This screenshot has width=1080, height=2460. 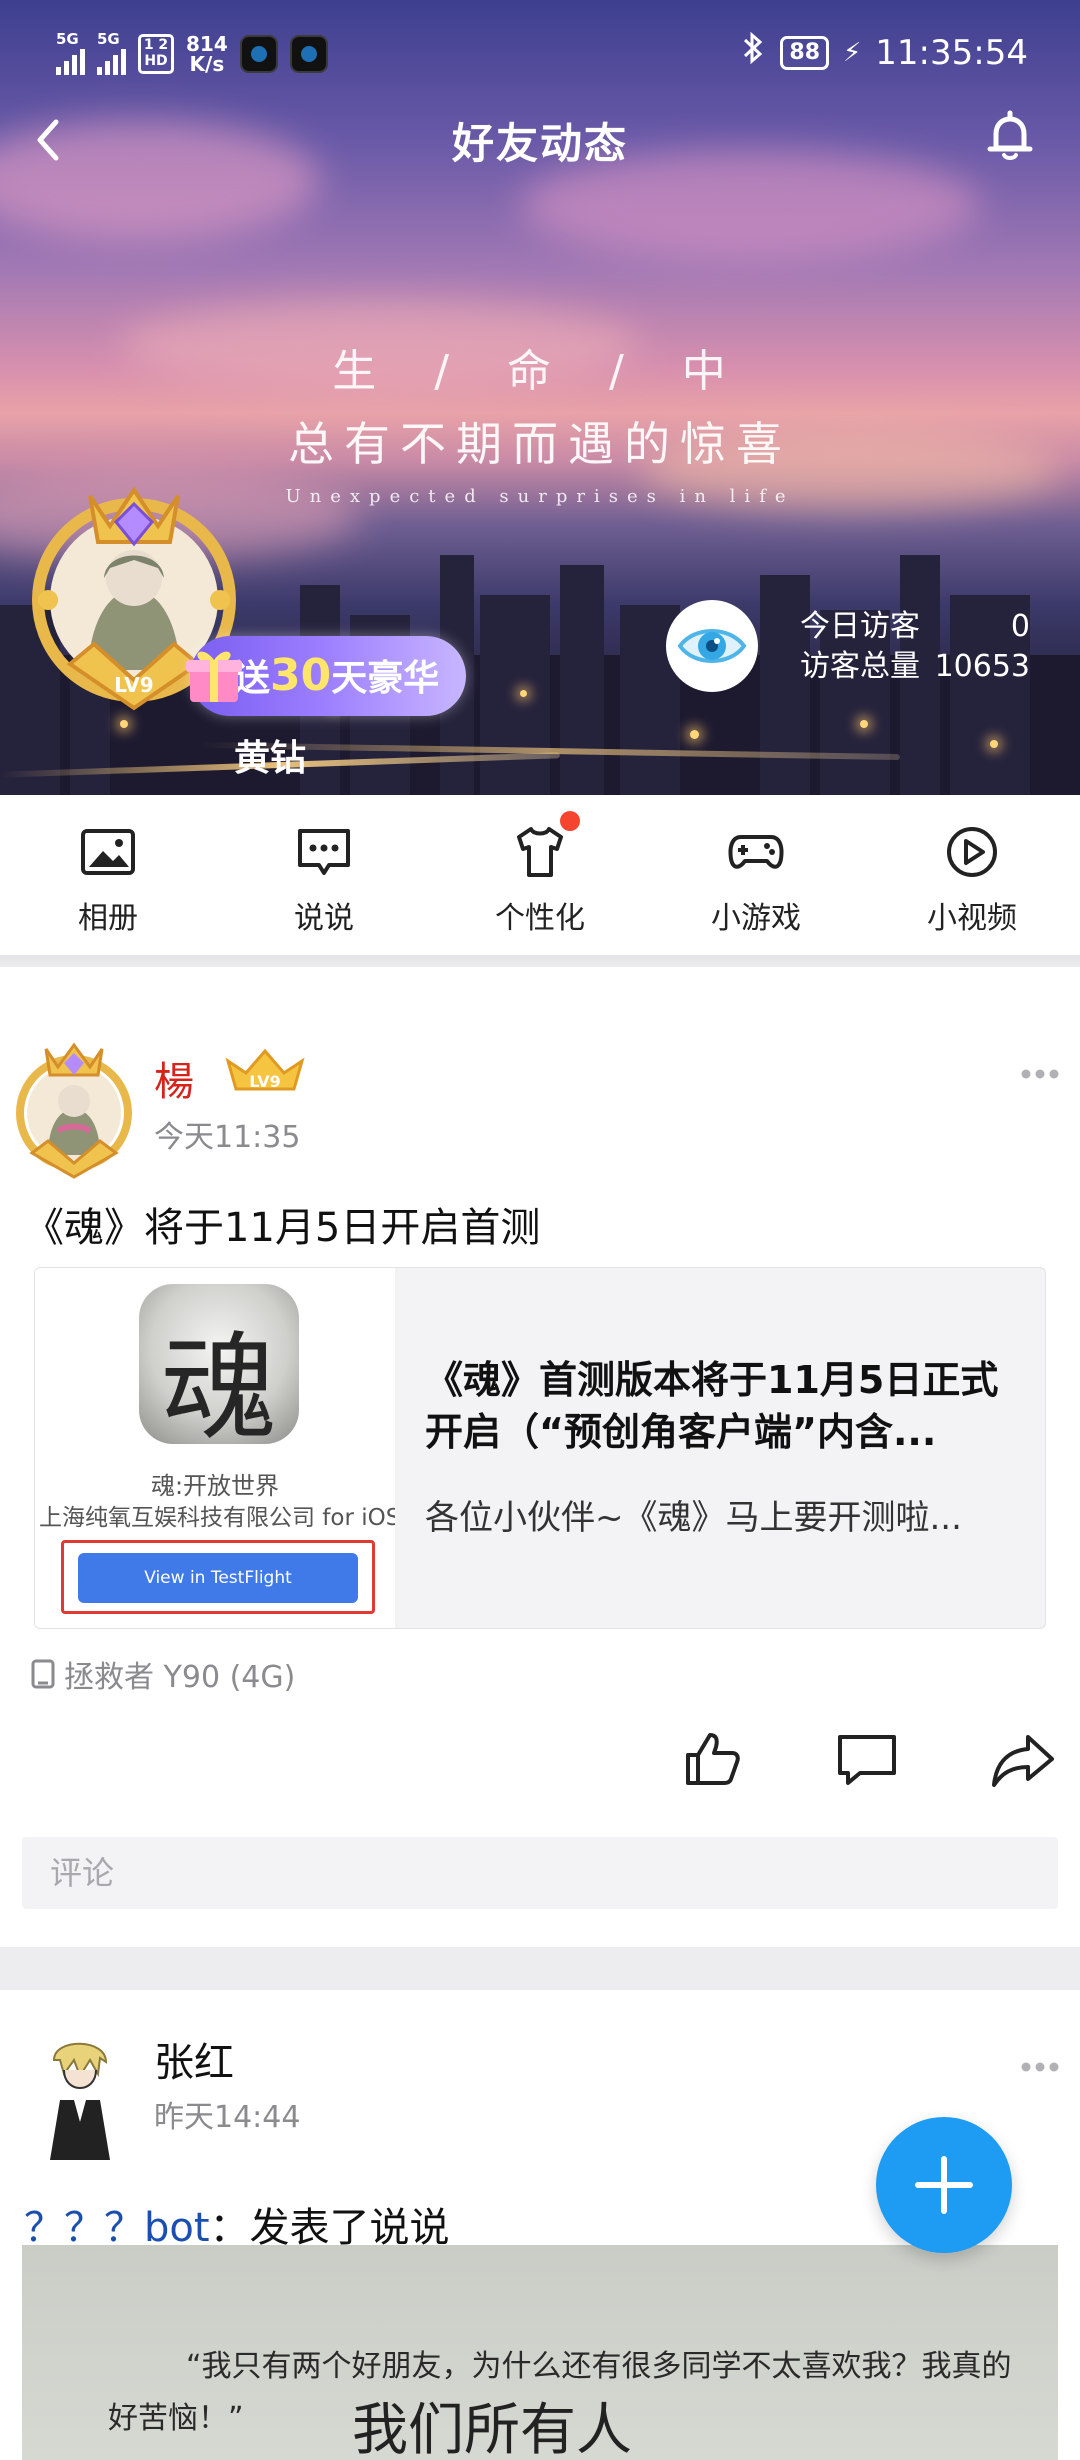 I want to click on anime-avatar-icon, so click(x=80, y=2101).